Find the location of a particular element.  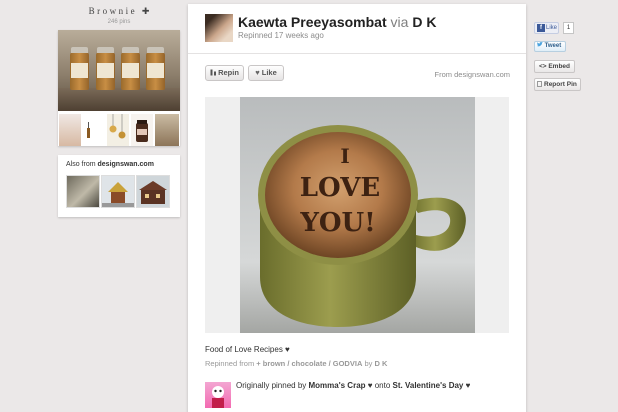

repinned-from-user-link: D K is located at coordinates (380, 363).